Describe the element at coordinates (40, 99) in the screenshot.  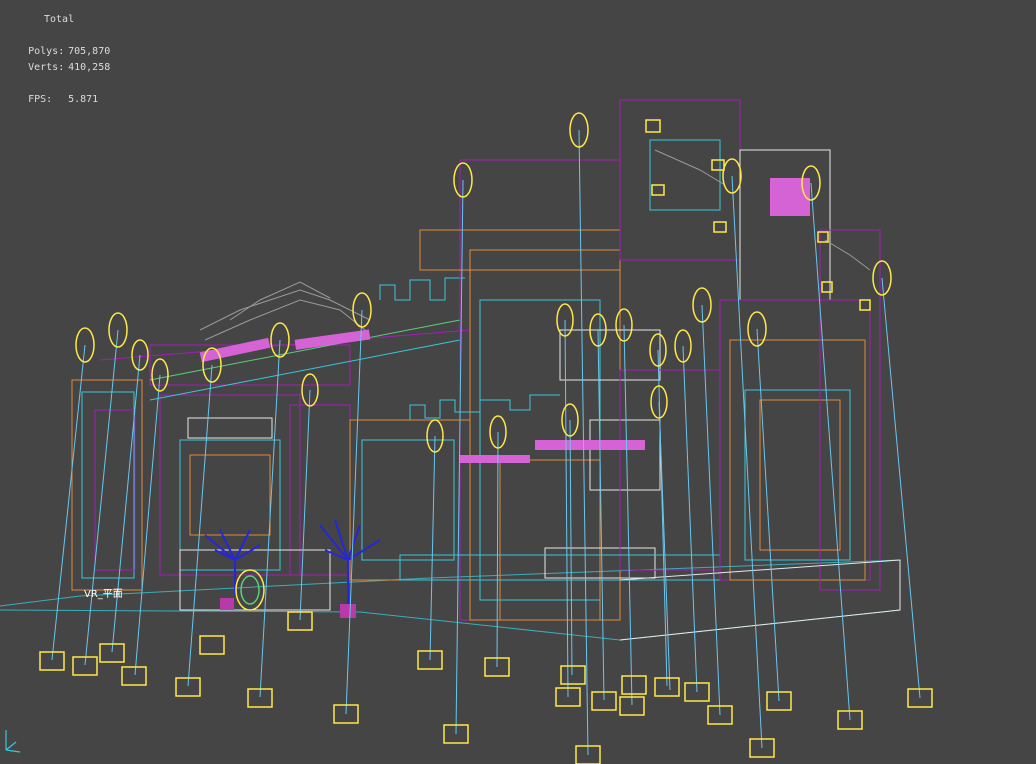
I see `fps-label: FPS:` at that location.